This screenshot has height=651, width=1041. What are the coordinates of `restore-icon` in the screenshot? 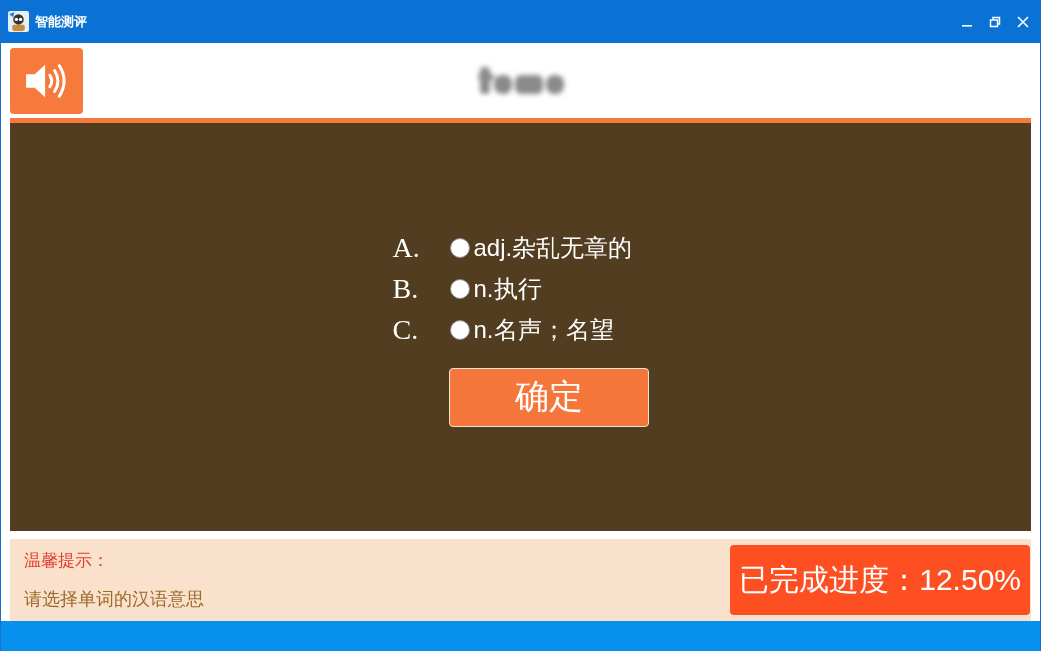 It's located at (995, 21).